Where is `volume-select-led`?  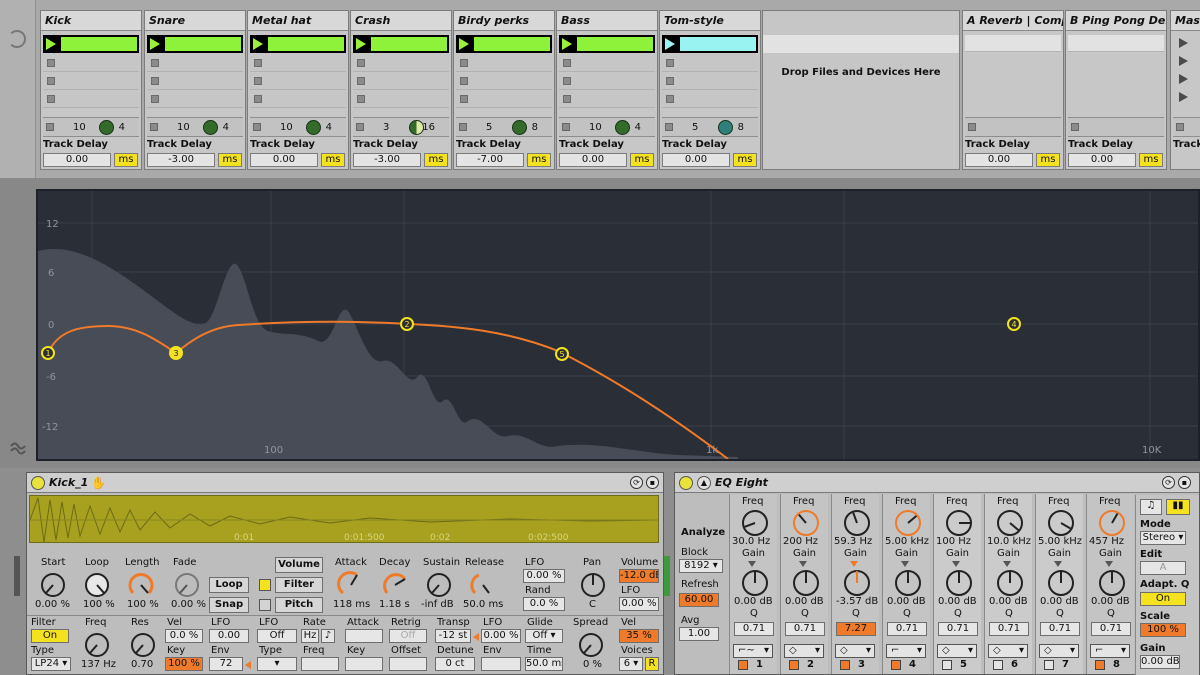 volume-select-led is located at coordinates (265, 585).